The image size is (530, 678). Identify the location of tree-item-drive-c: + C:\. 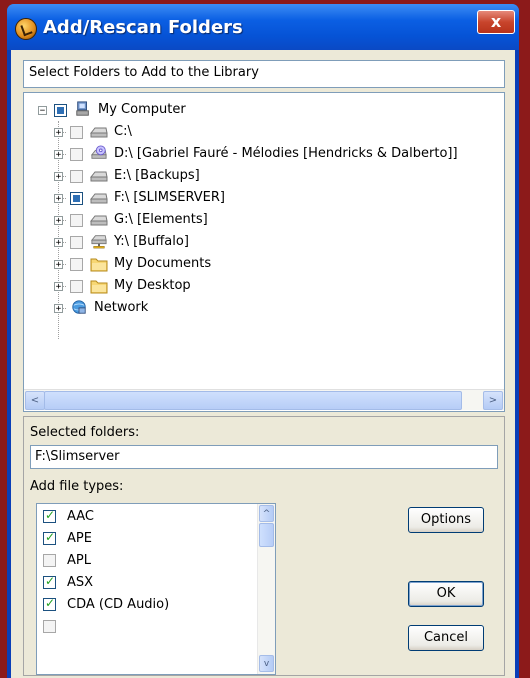
(264, 132).